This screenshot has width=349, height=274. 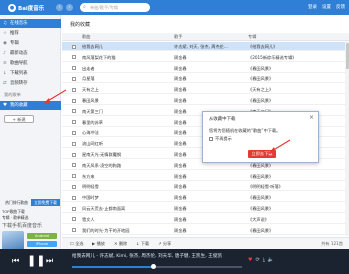 I want to click on song-title: 天有之上, so click(x=126, y=89).